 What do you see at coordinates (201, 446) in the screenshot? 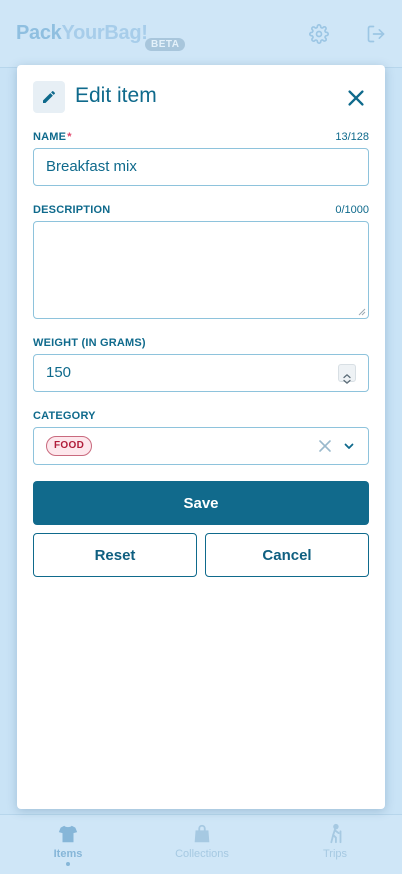
I see `category-select: FOOD` at bounding box center [201, 446].